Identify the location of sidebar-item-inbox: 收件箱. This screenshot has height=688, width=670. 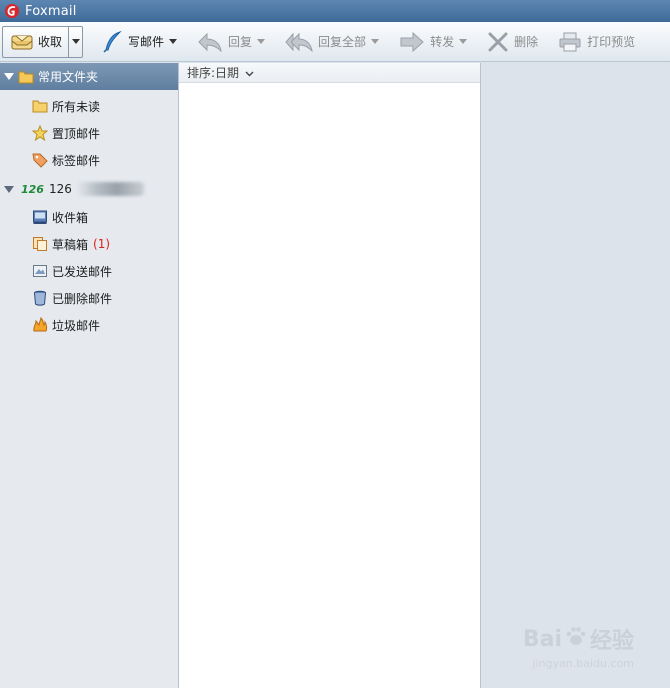
(60, 217).